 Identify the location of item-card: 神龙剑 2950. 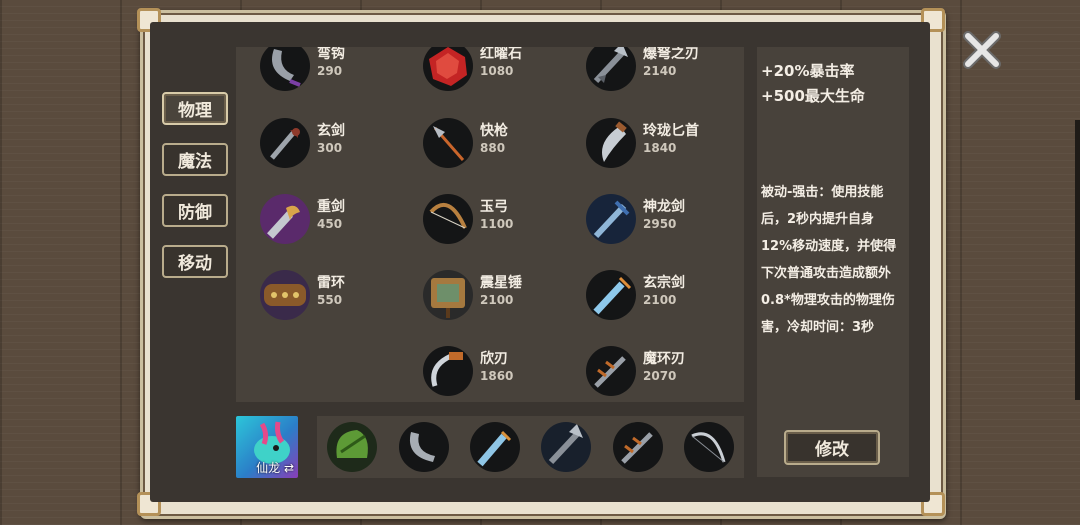
(637, 213).